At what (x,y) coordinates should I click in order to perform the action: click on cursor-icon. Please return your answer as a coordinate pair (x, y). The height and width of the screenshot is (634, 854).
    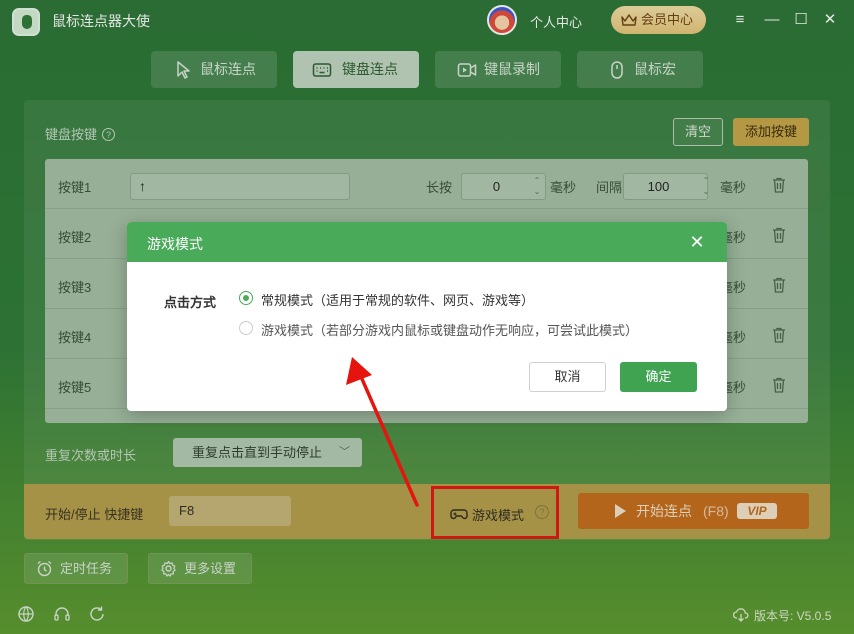
    Looking at the image, I should click on (183, 70).